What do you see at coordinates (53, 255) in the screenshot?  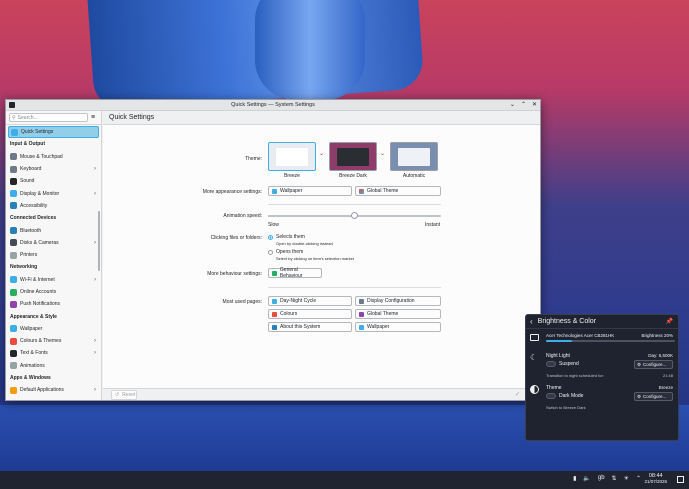 I see `sidebar-item-printers: Printers` at bounding box center [53, 255].